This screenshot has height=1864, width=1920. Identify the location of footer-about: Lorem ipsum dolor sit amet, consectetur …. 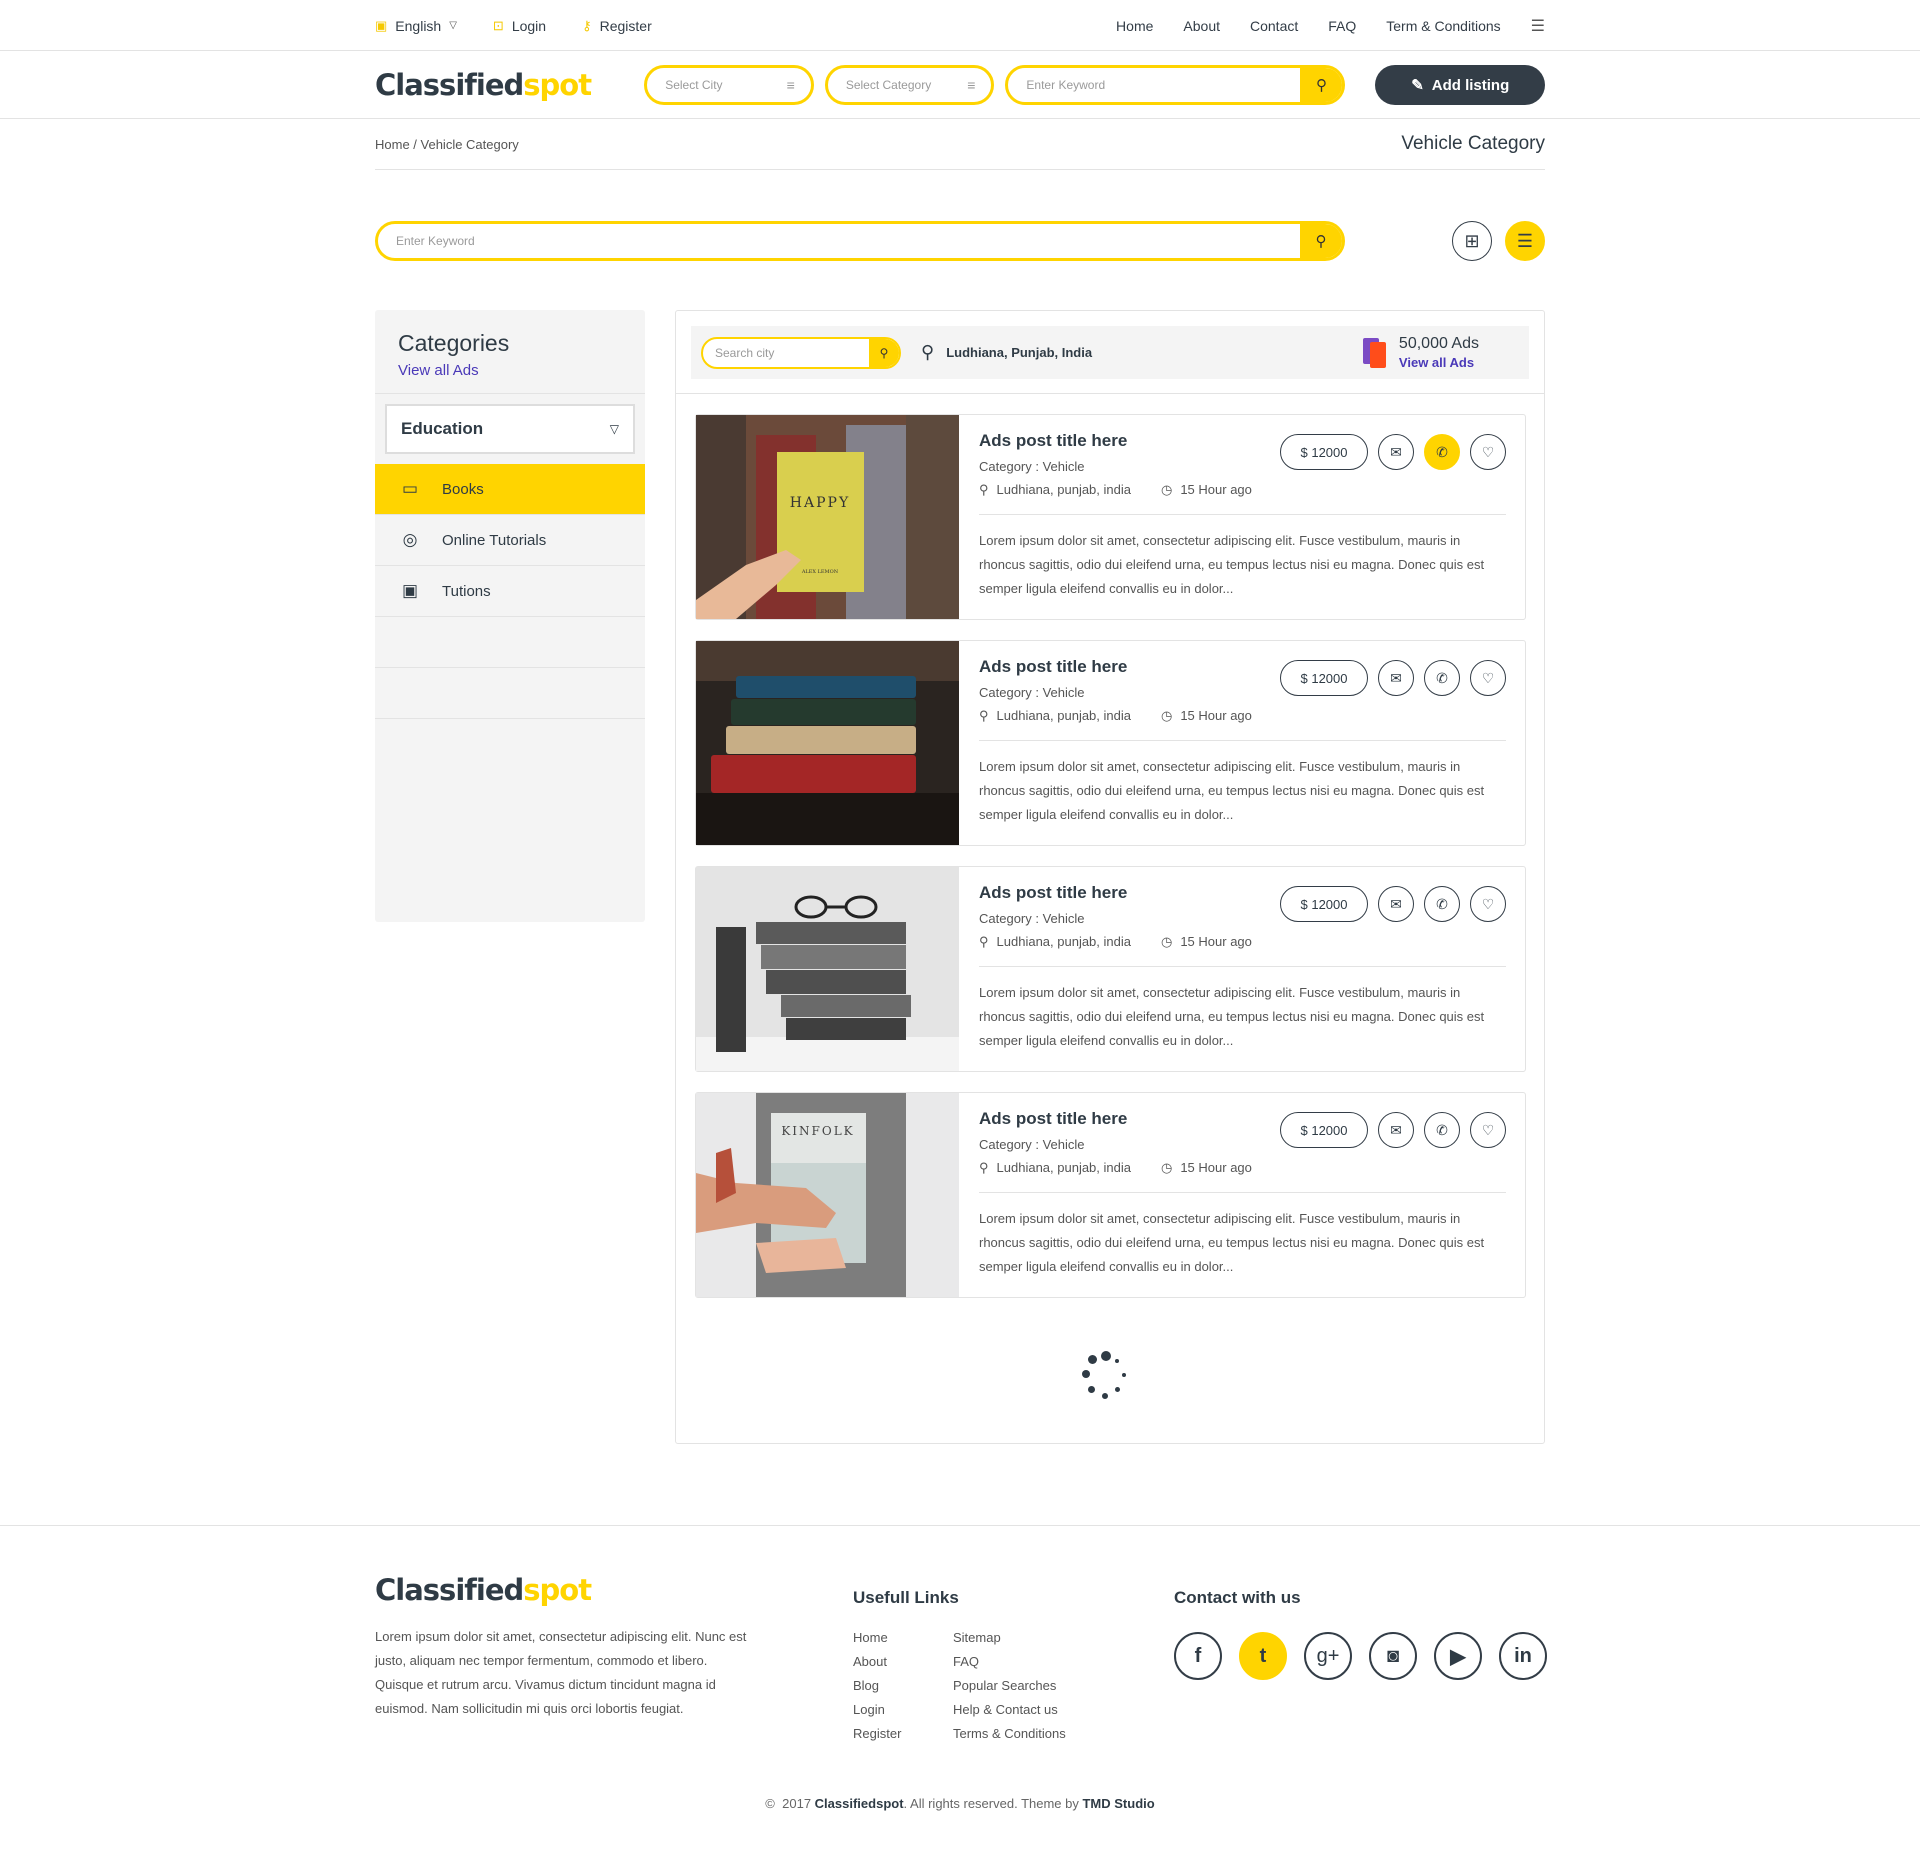
(561, 1672).